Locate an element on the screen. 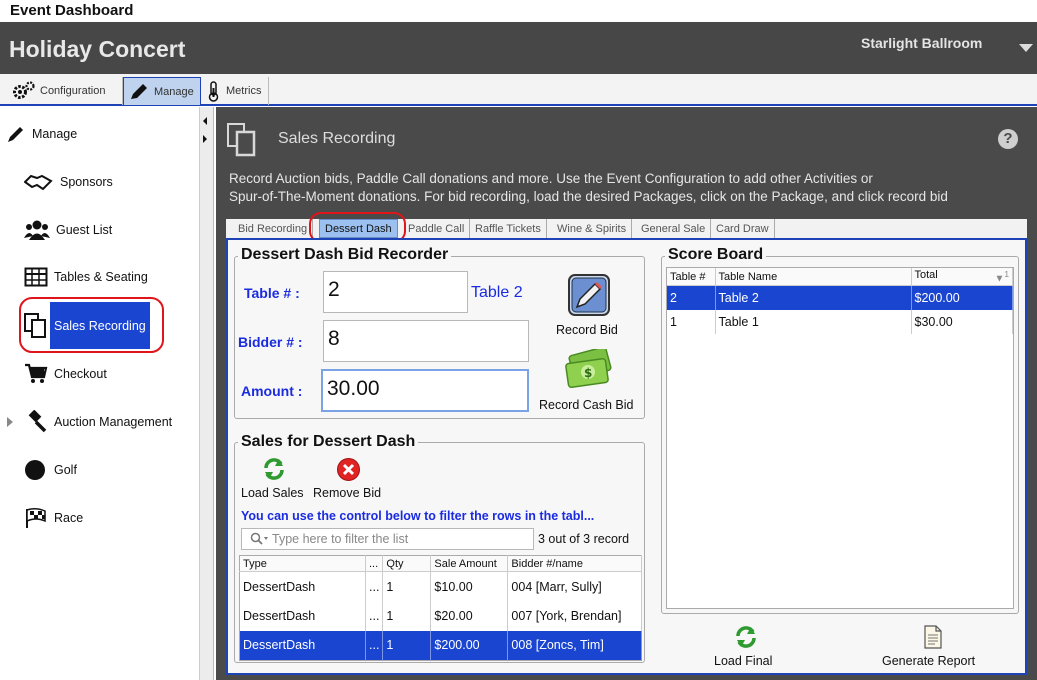  tab-manage: Manage is located at coordinates (162, 91).